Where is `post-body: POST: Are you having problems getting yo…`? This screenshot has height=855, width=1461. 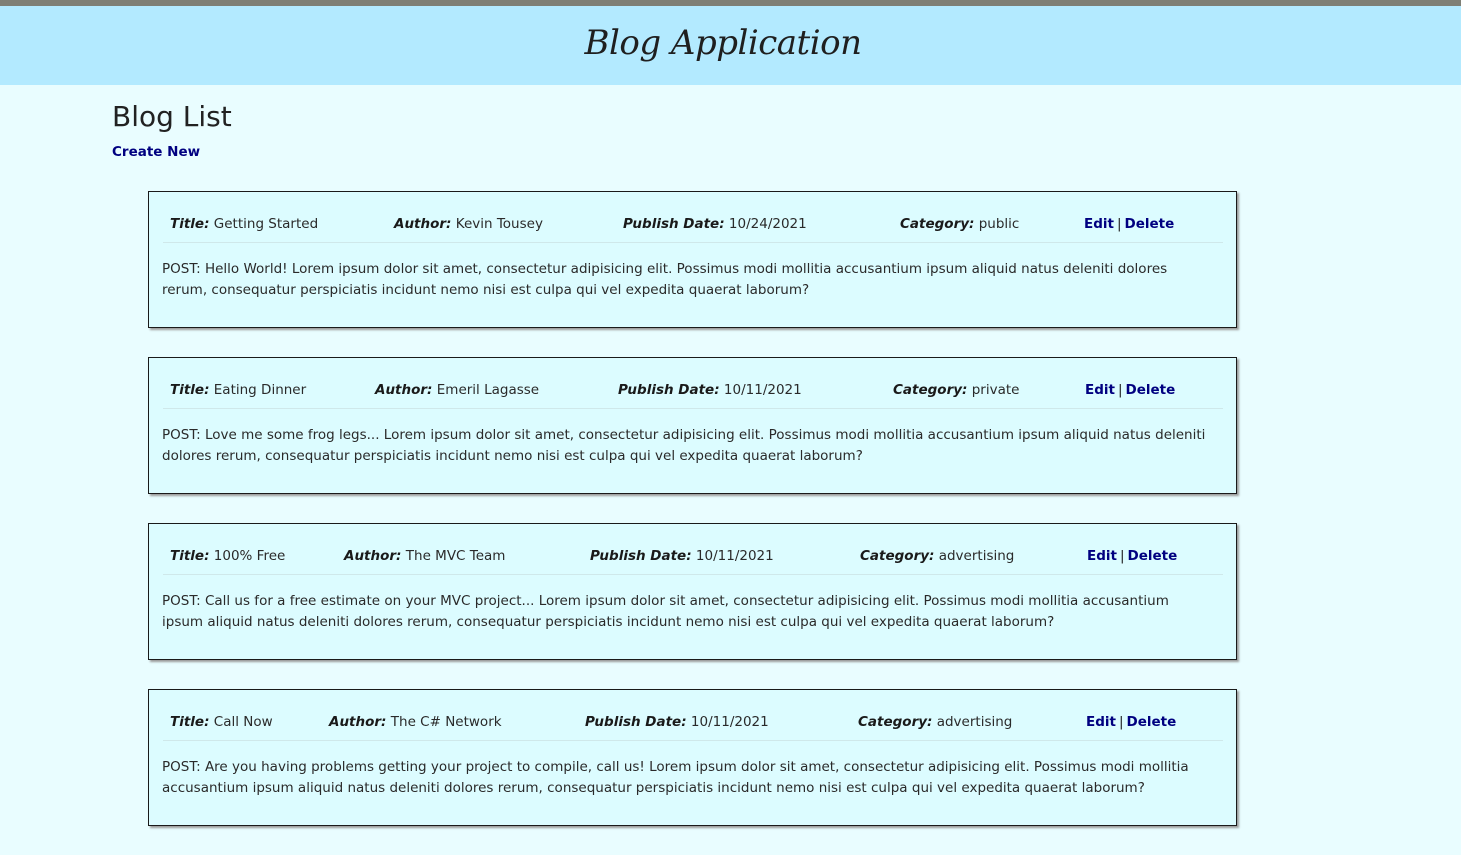
post-body: POST: Are you having problems getting yo… is located at coordinates (675, 777).